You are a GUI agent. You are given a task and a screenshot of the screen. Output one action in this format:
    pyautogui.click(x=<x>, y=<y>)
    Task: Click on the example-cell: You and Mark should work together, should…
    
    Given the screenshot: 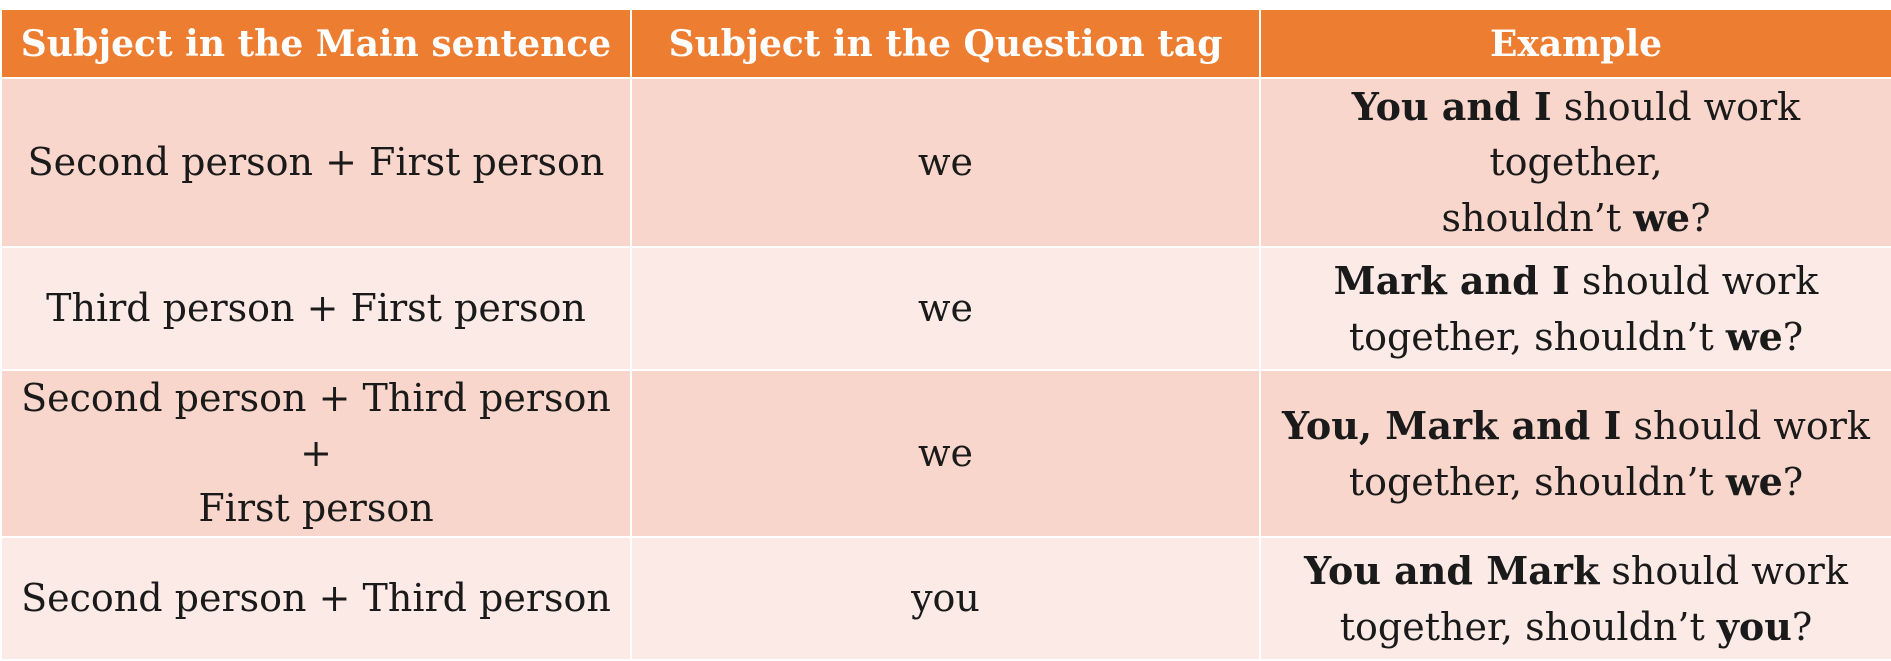 What is the action you would take?
    pyautogui.click(x=1575, y=598)
    